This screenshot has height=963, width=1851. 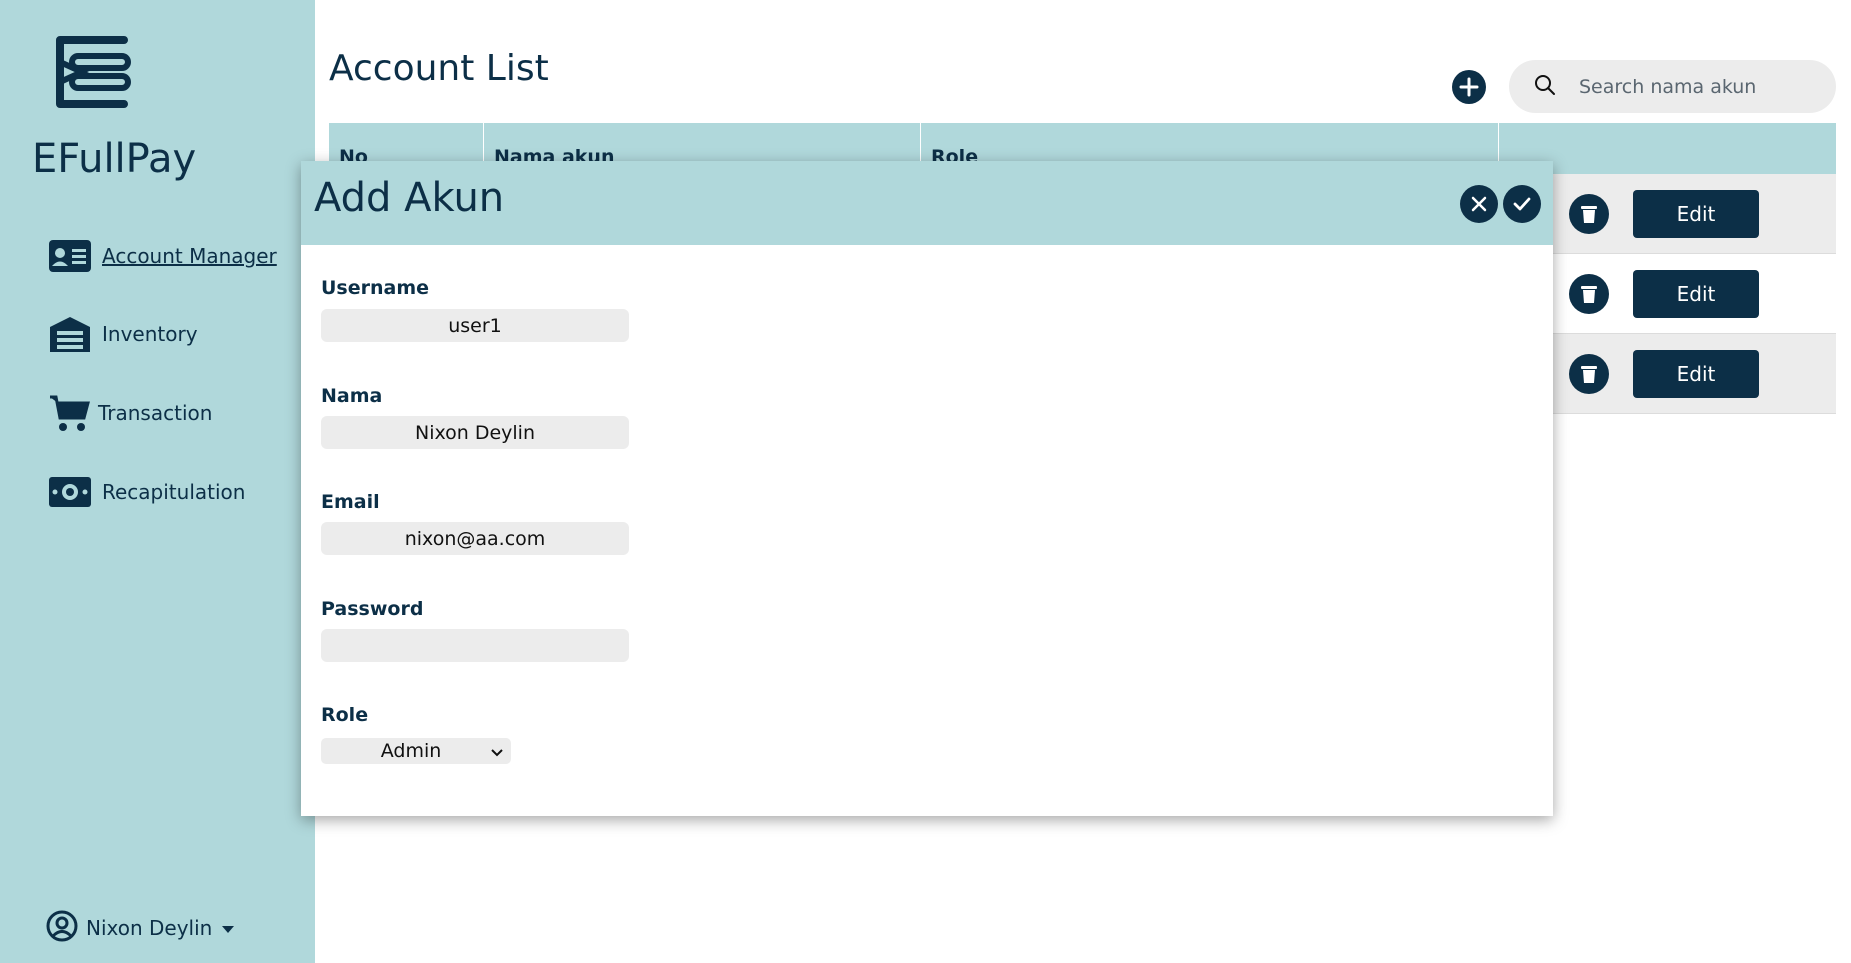 I want to click on sidebar-item-recapitulation: Recapitulation, so click(x=146, y=492).